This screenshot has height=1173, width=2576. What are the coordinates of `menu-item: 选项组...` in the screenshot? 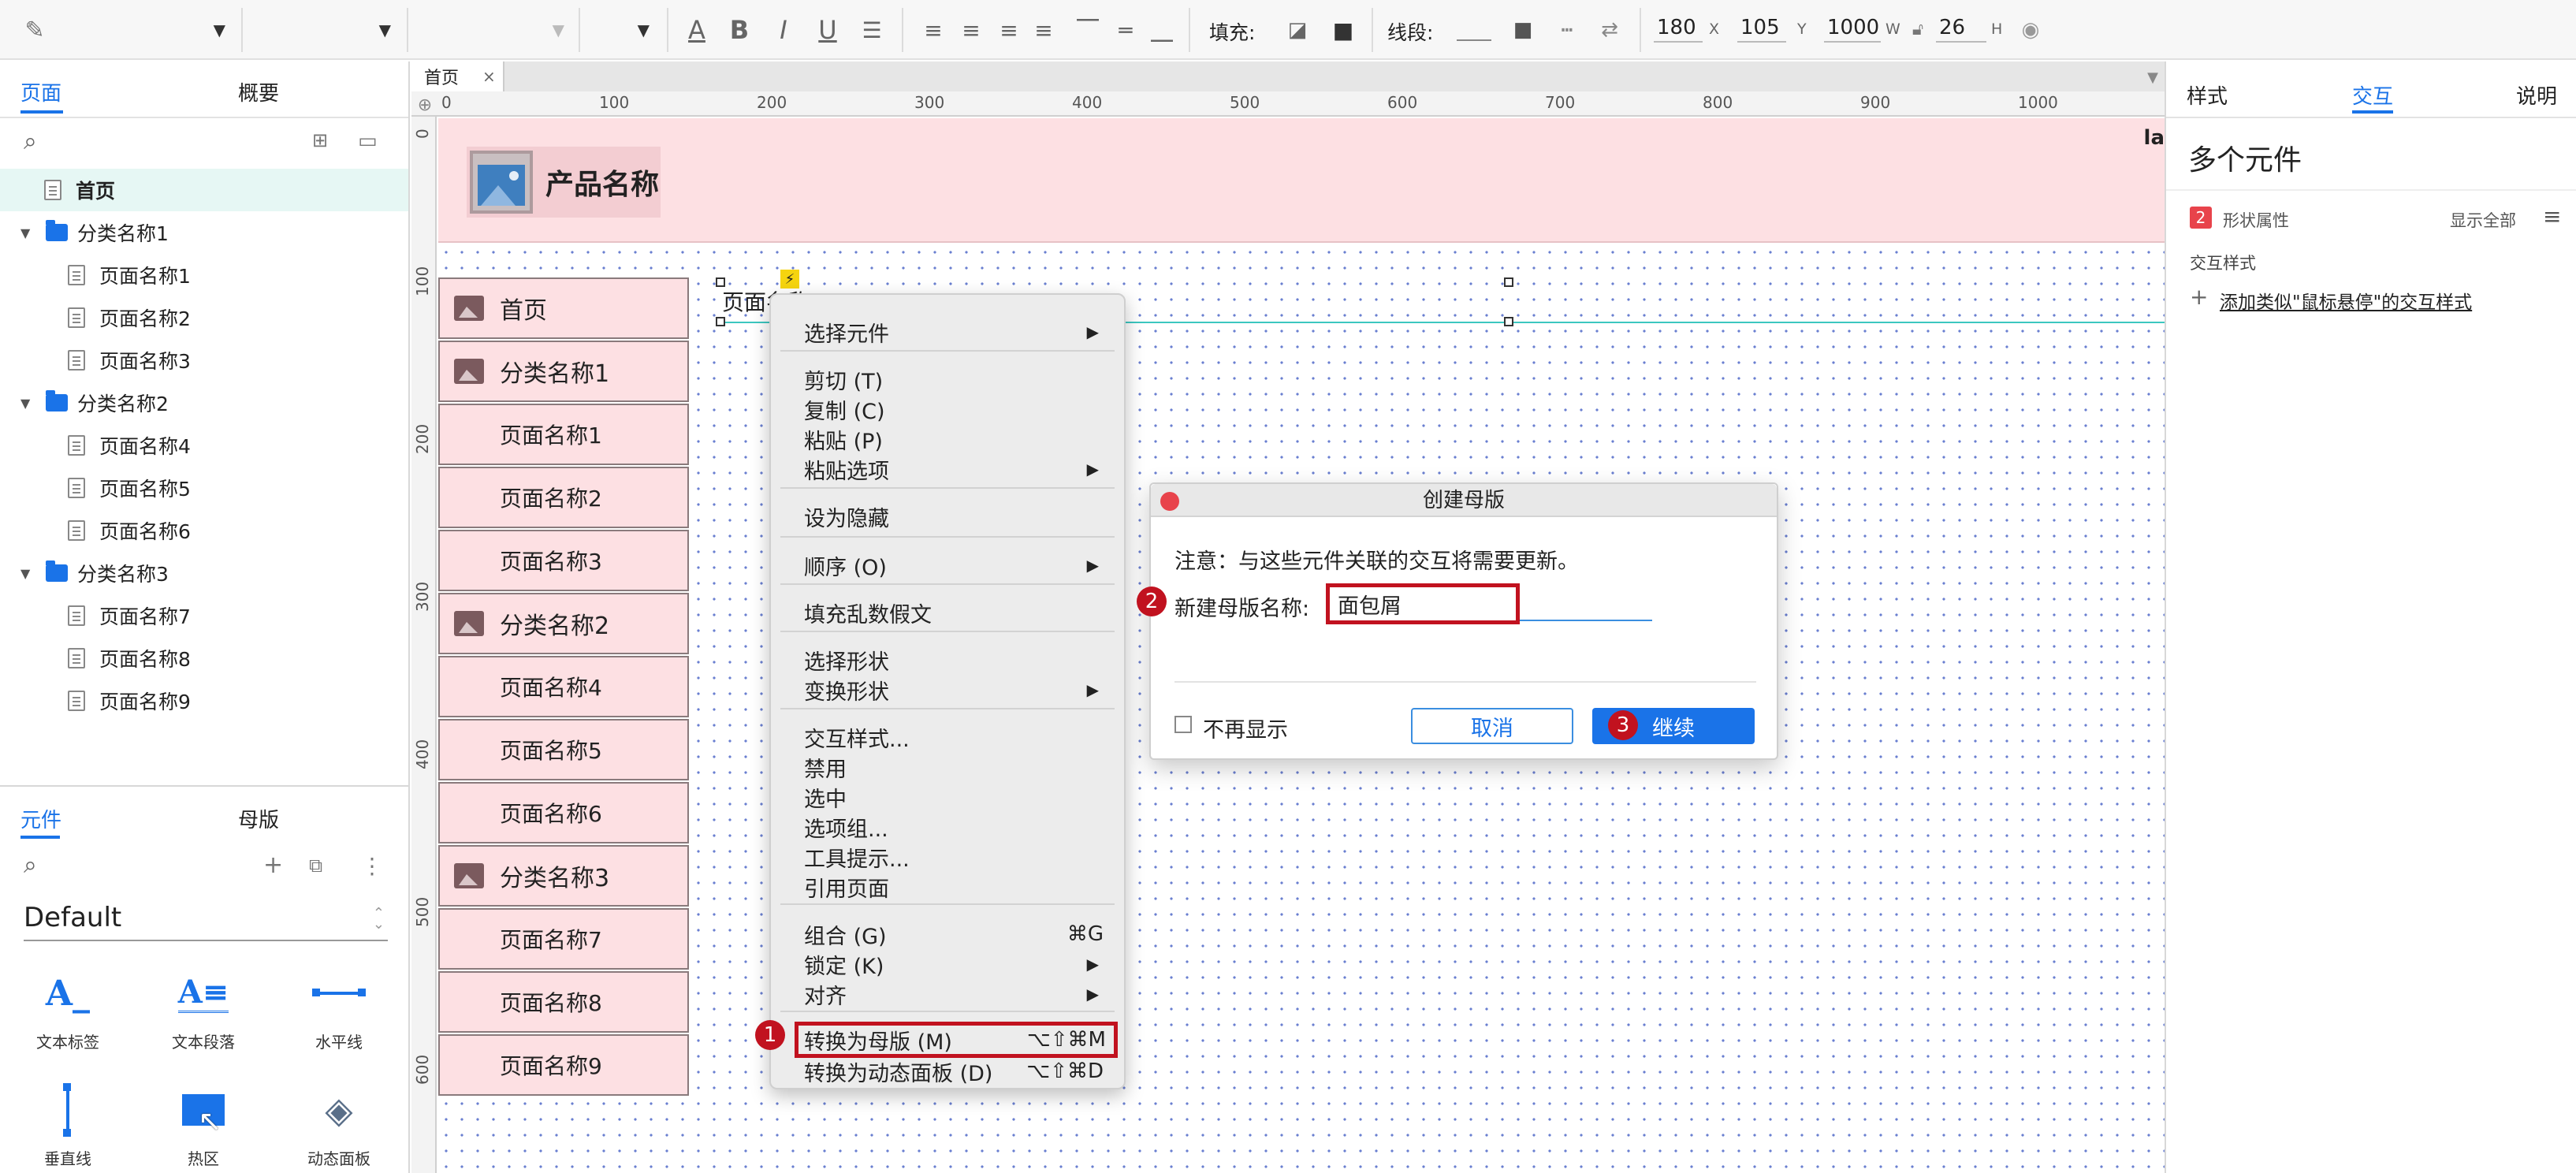 It's located at (957, 827).